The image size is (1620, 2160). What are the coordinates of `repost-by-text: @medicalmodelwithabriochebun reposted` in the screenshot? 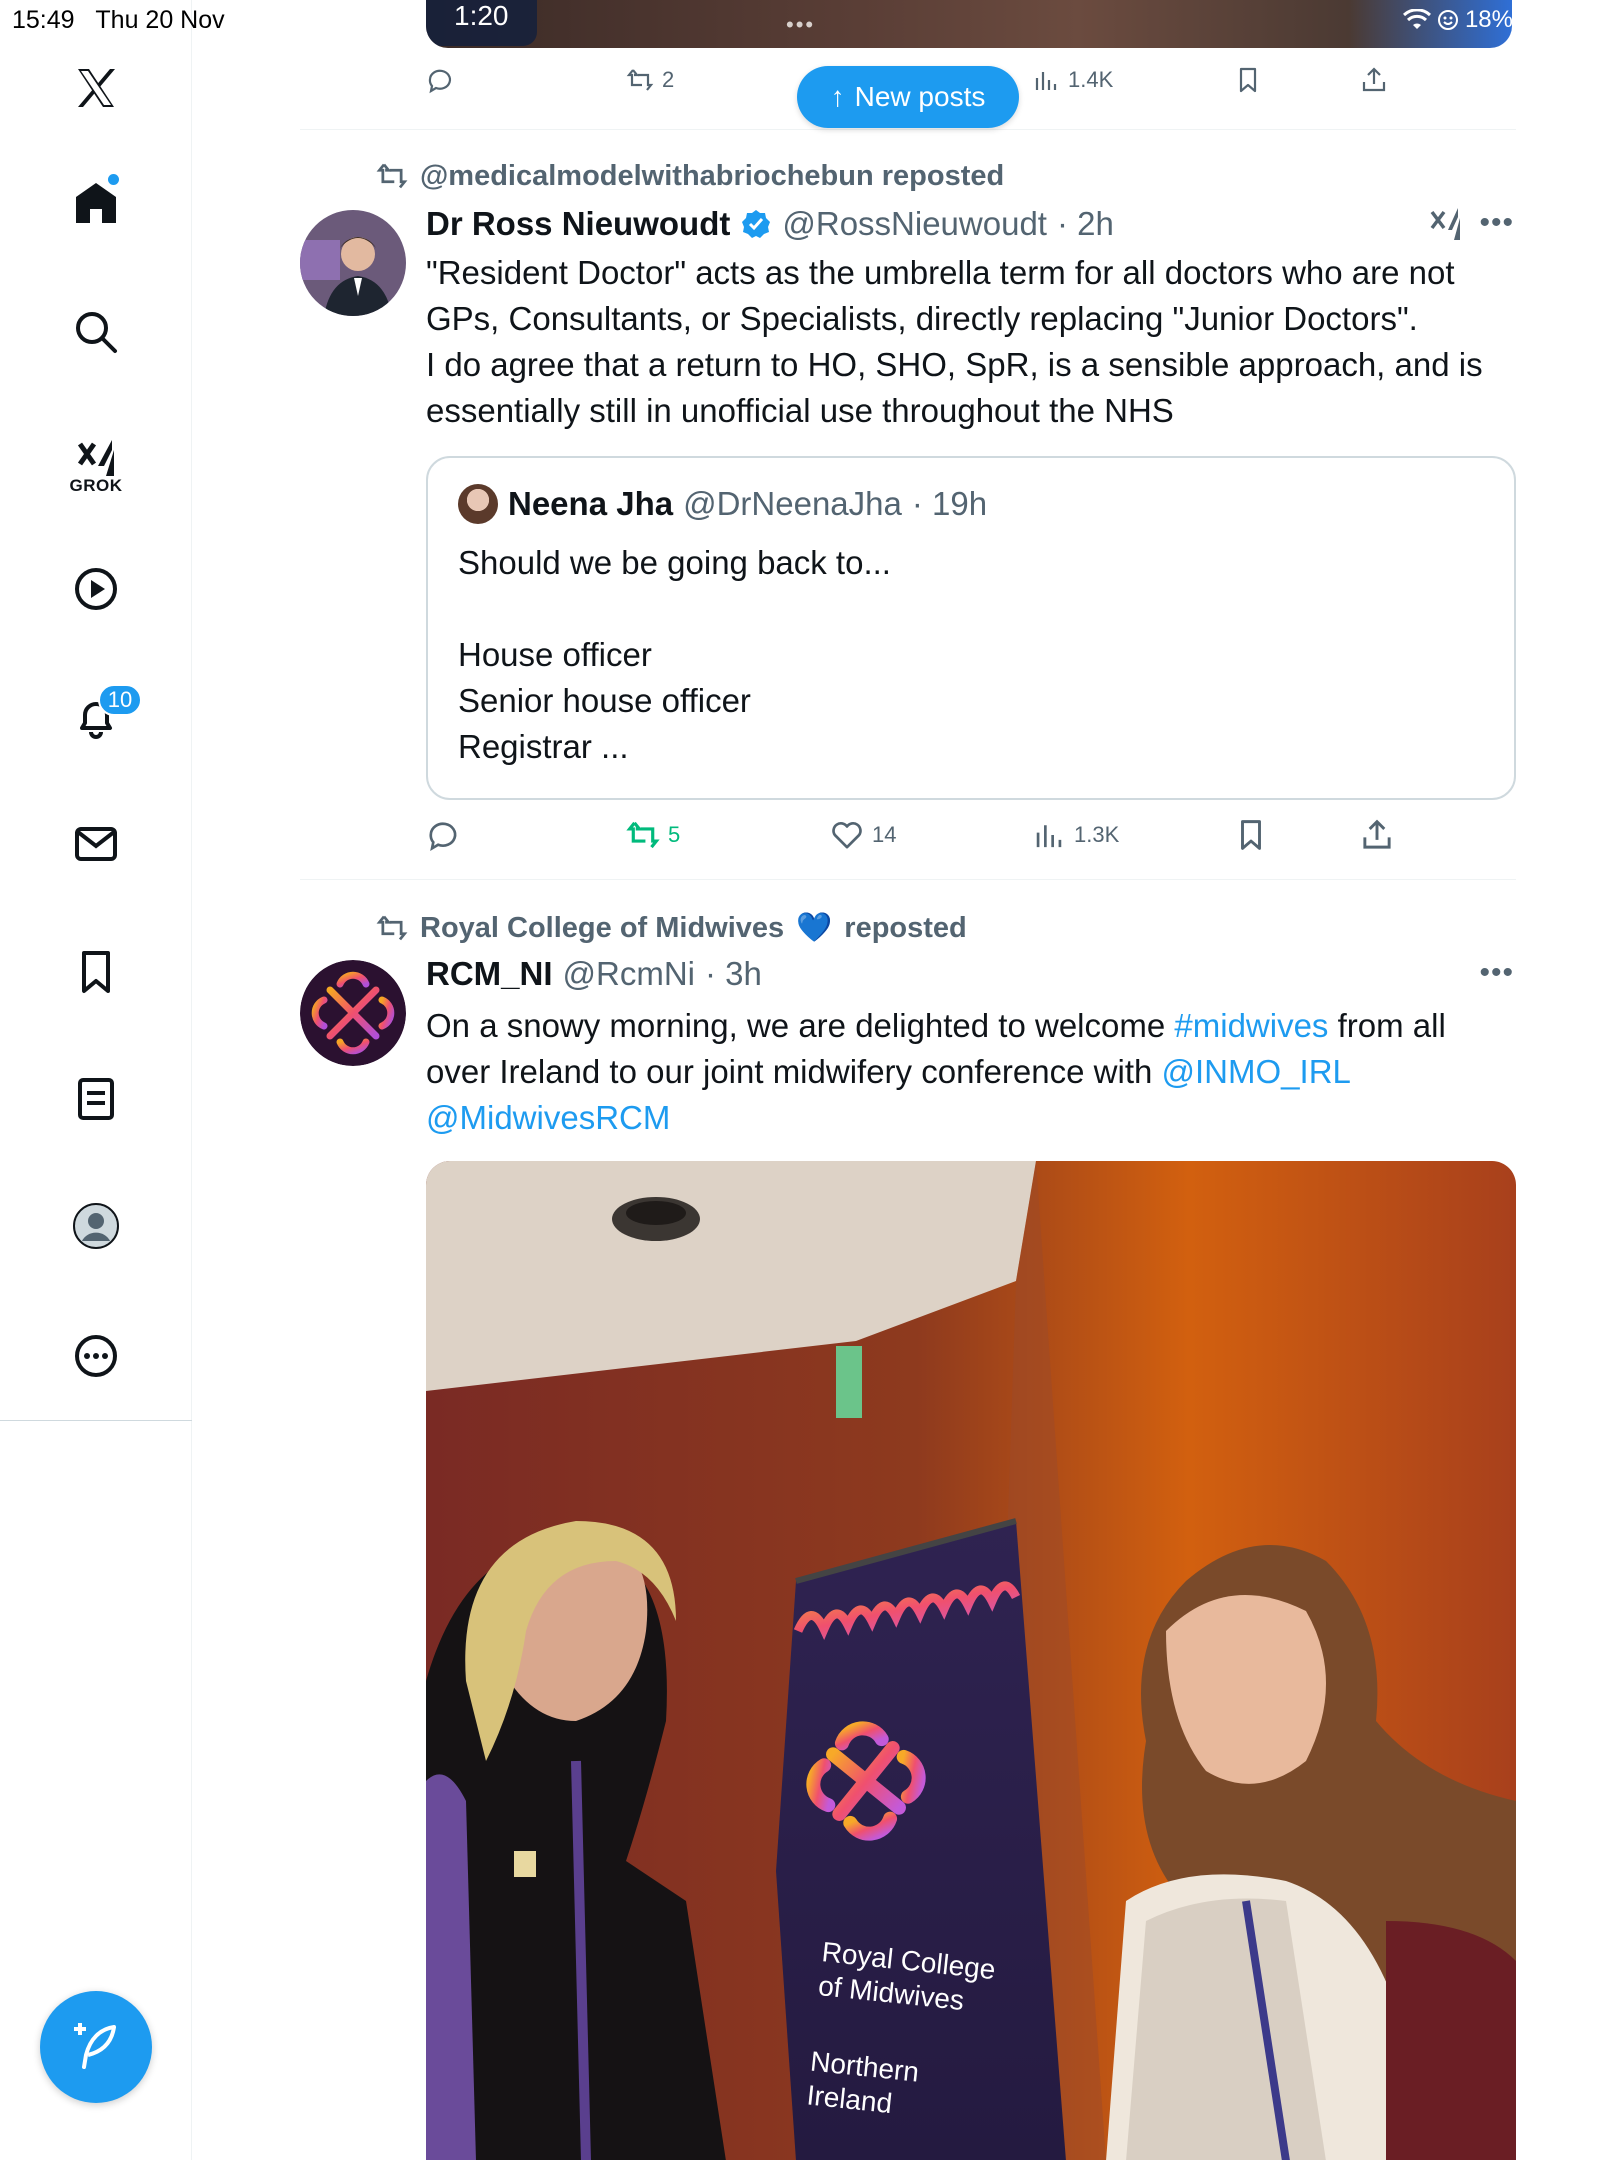 It's located at (712, 176).